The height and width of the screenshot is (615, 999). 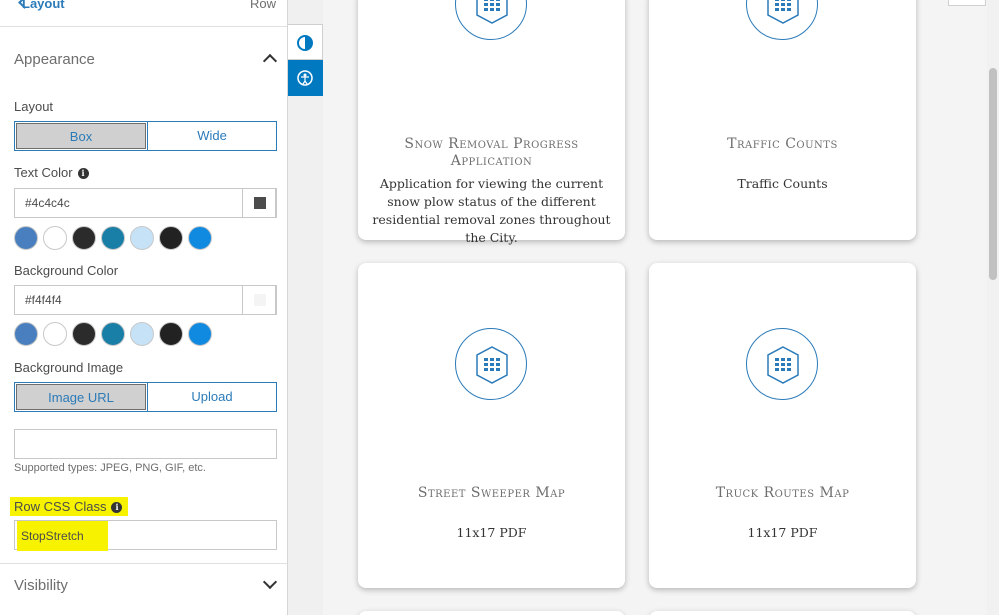 What do you see at coordinates (491, 153) in the screenshot?
I see `card-title: Snow Removal Progress Application` at bounding box center [491, 153].